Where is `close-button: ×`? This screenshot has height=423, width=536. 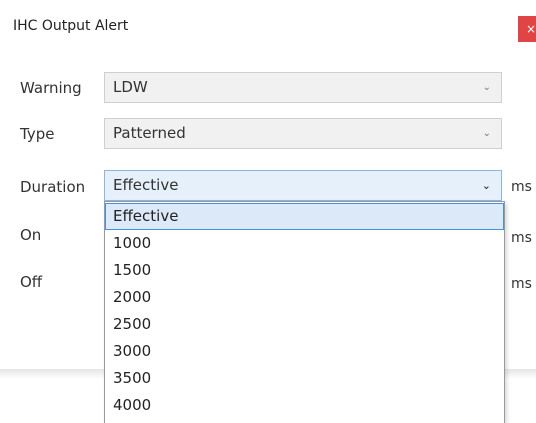
close-button: × is located at coordinates (527, 29).